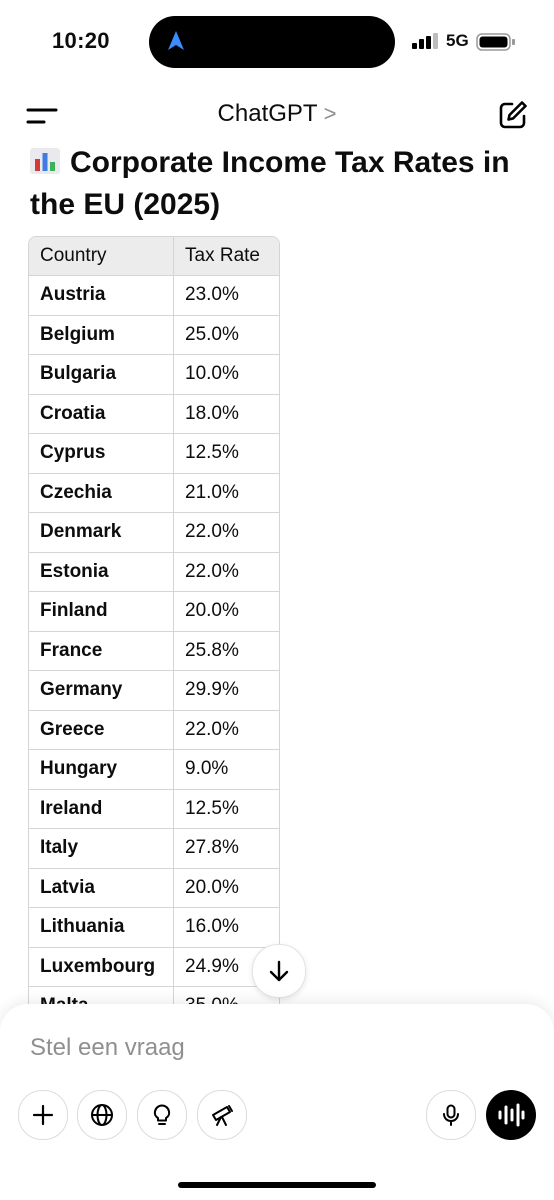  I want to click on cell-country: Finland, so click(101, 611).